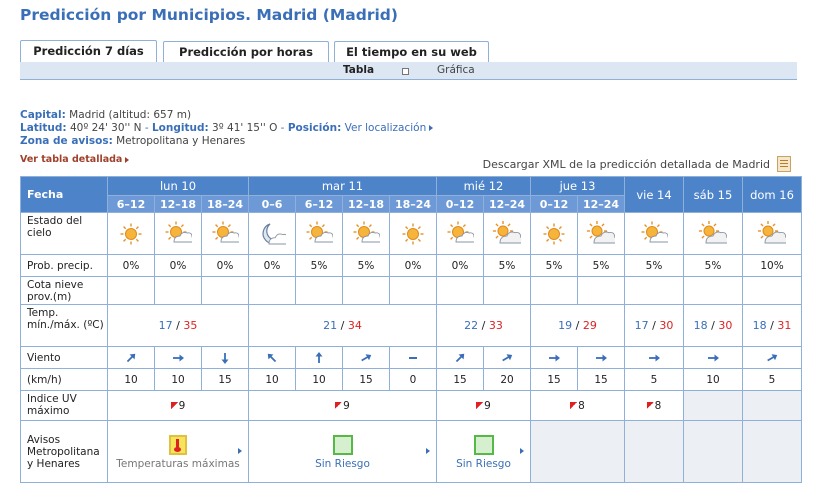  Describe the element at coordinates (589, 325) in the screenshot. I see `temp-max: 29` at that location.